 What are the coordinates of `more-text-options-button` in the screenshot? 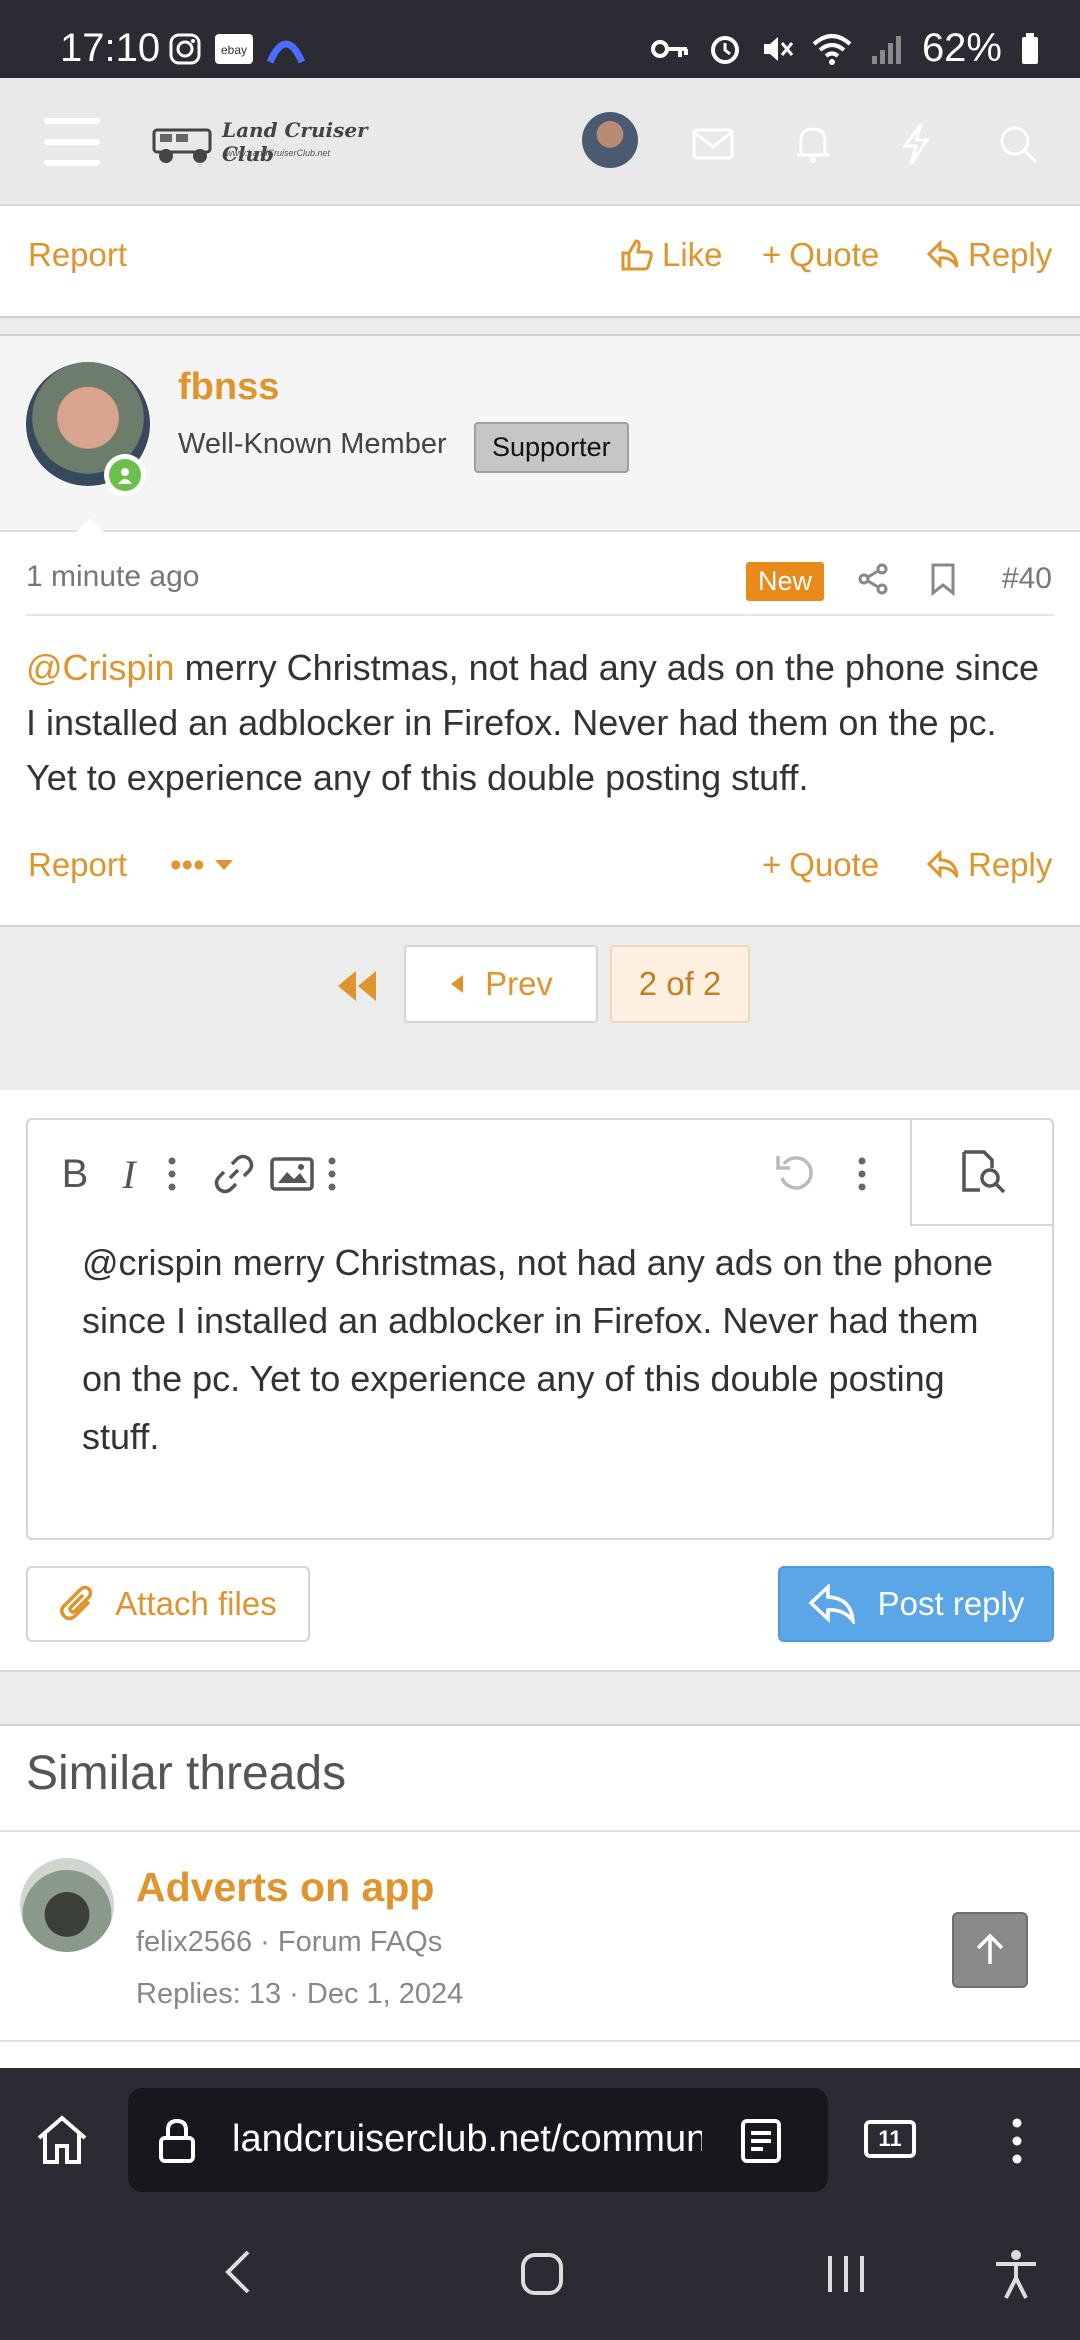 It's located at (172, 1174).